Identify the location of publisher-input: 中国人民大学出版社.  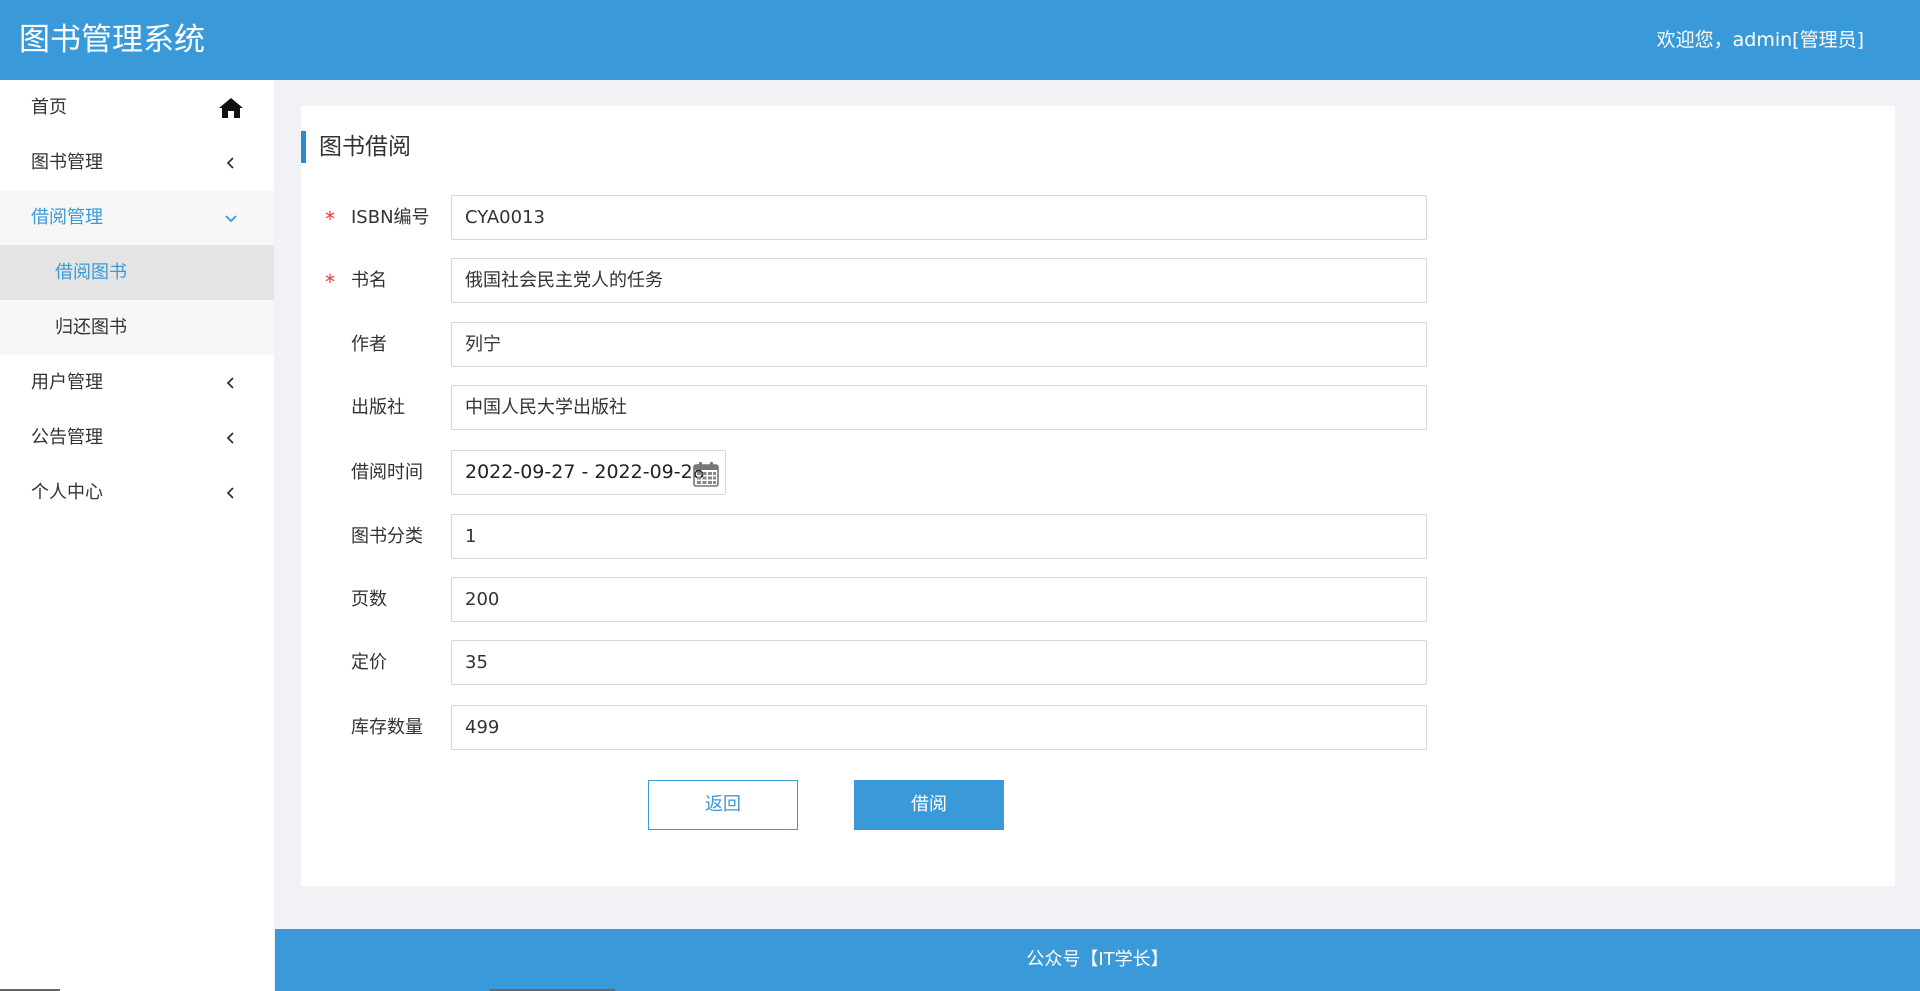
(939, 407).